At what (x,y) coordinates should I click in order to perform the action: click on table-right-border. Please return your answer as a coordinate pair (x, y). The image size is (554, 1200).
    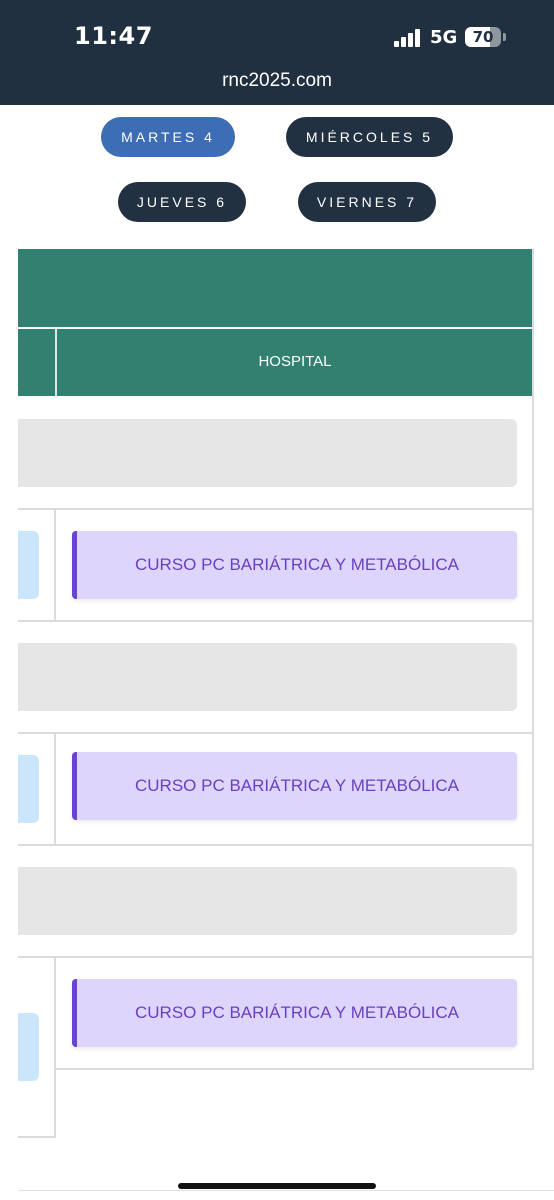
    Looking at the image, I should click on (533, 659).